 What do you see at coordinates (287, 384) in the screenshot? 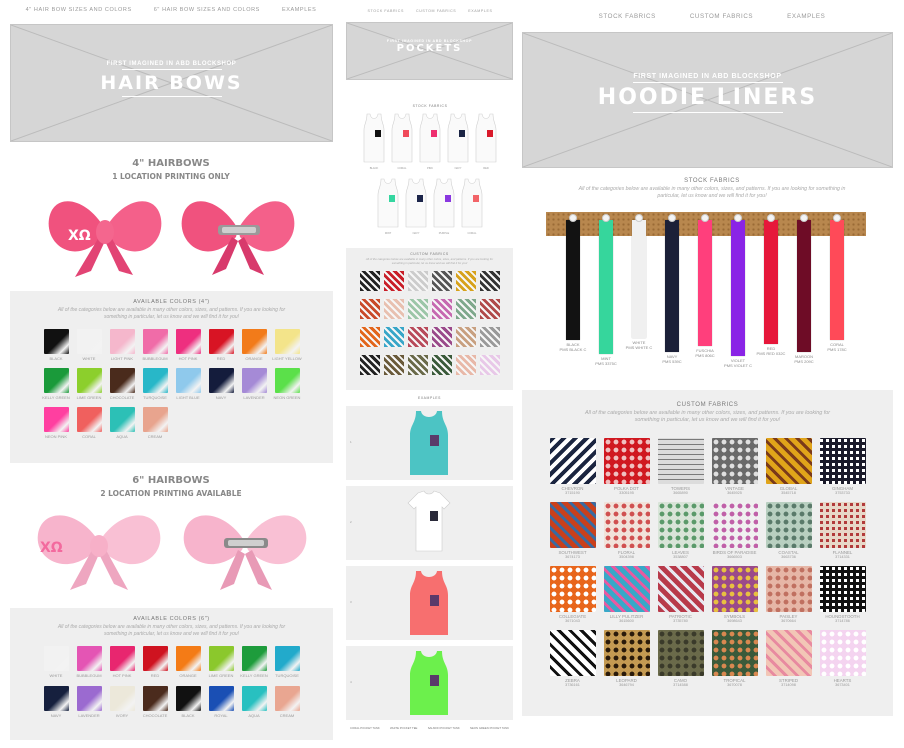
I see `color-swatch-neon-green: NEON GREEN` at bounding box center [287, 384].